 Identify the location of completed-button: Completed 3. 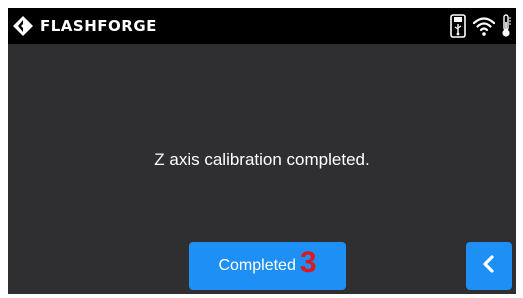
(267, 266).